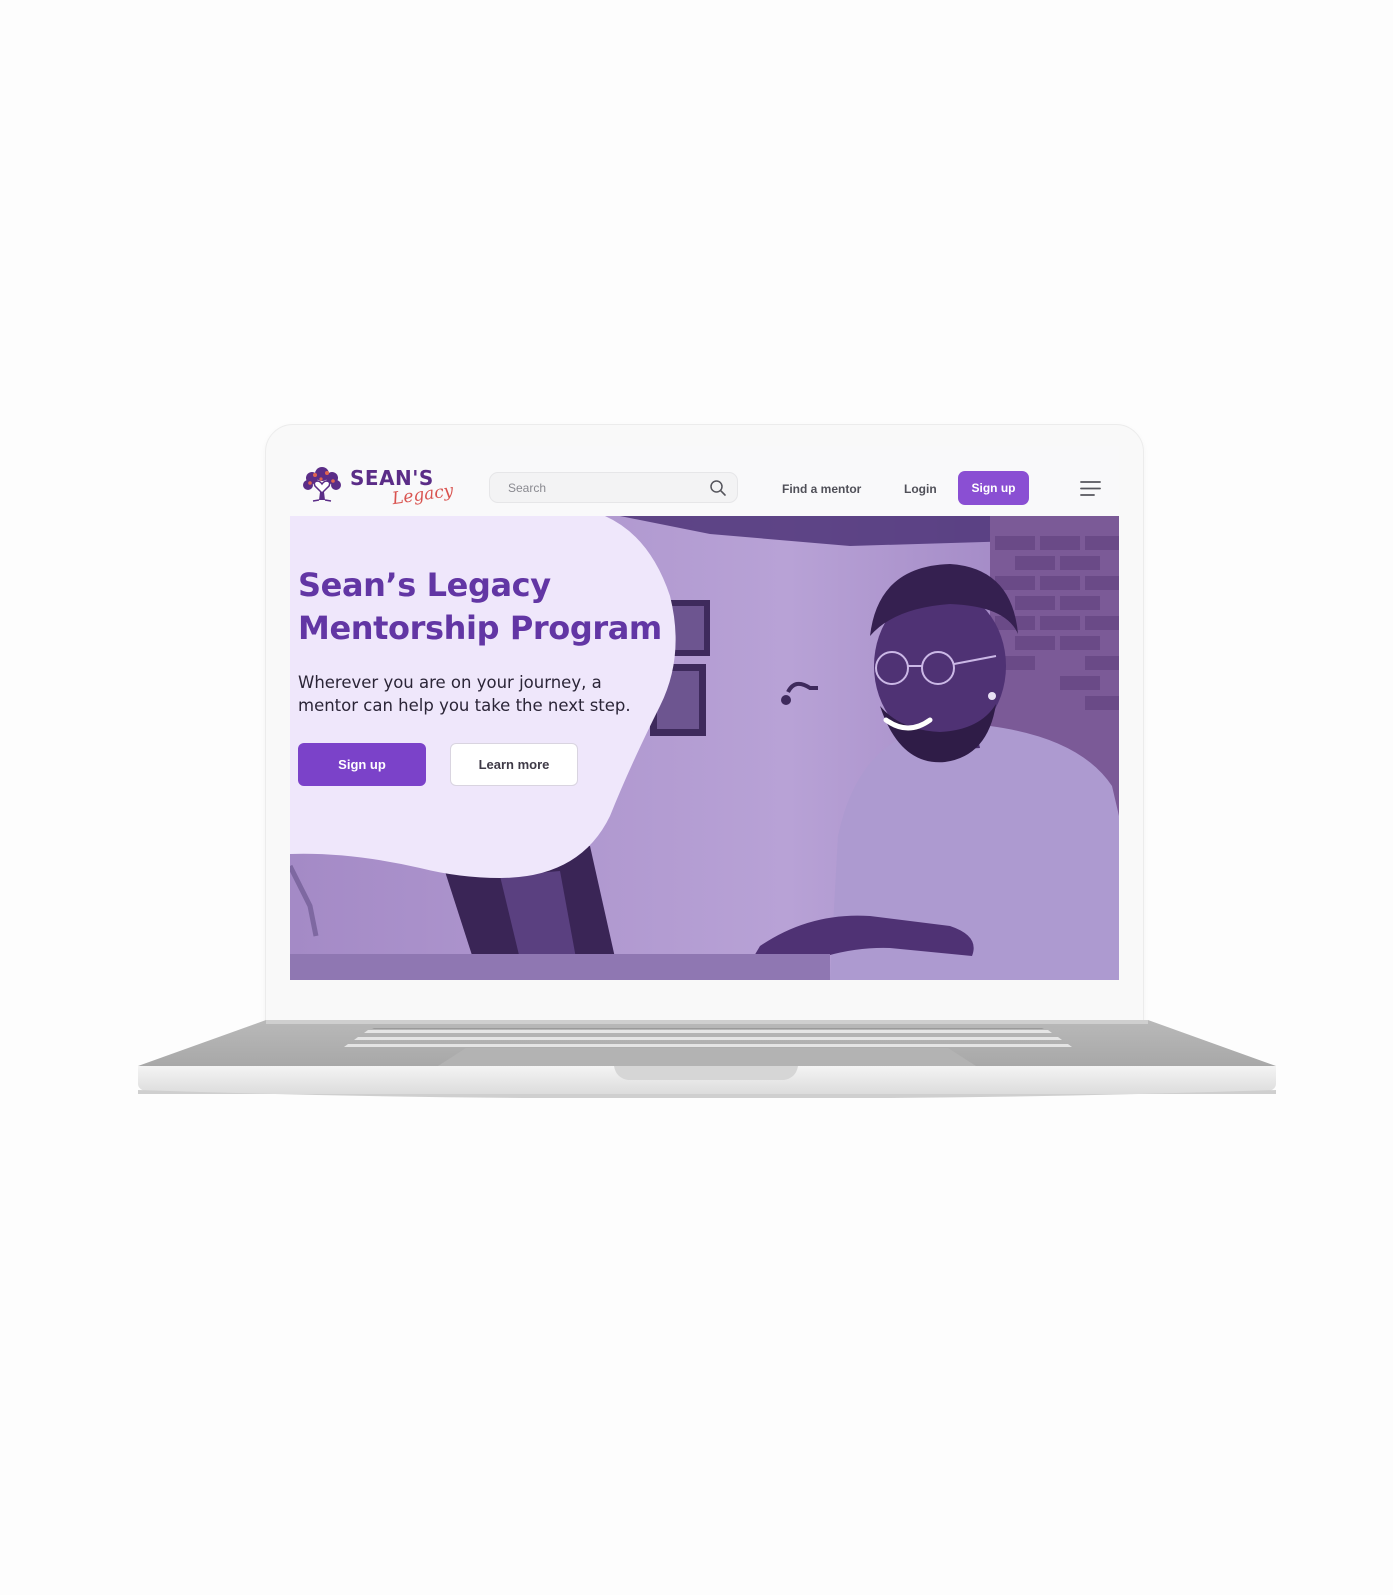 This screenshot has width=1393, height=1595. Describe the element at coordinates (718, 488) in the screenshot. I see `search-icon` at that location.